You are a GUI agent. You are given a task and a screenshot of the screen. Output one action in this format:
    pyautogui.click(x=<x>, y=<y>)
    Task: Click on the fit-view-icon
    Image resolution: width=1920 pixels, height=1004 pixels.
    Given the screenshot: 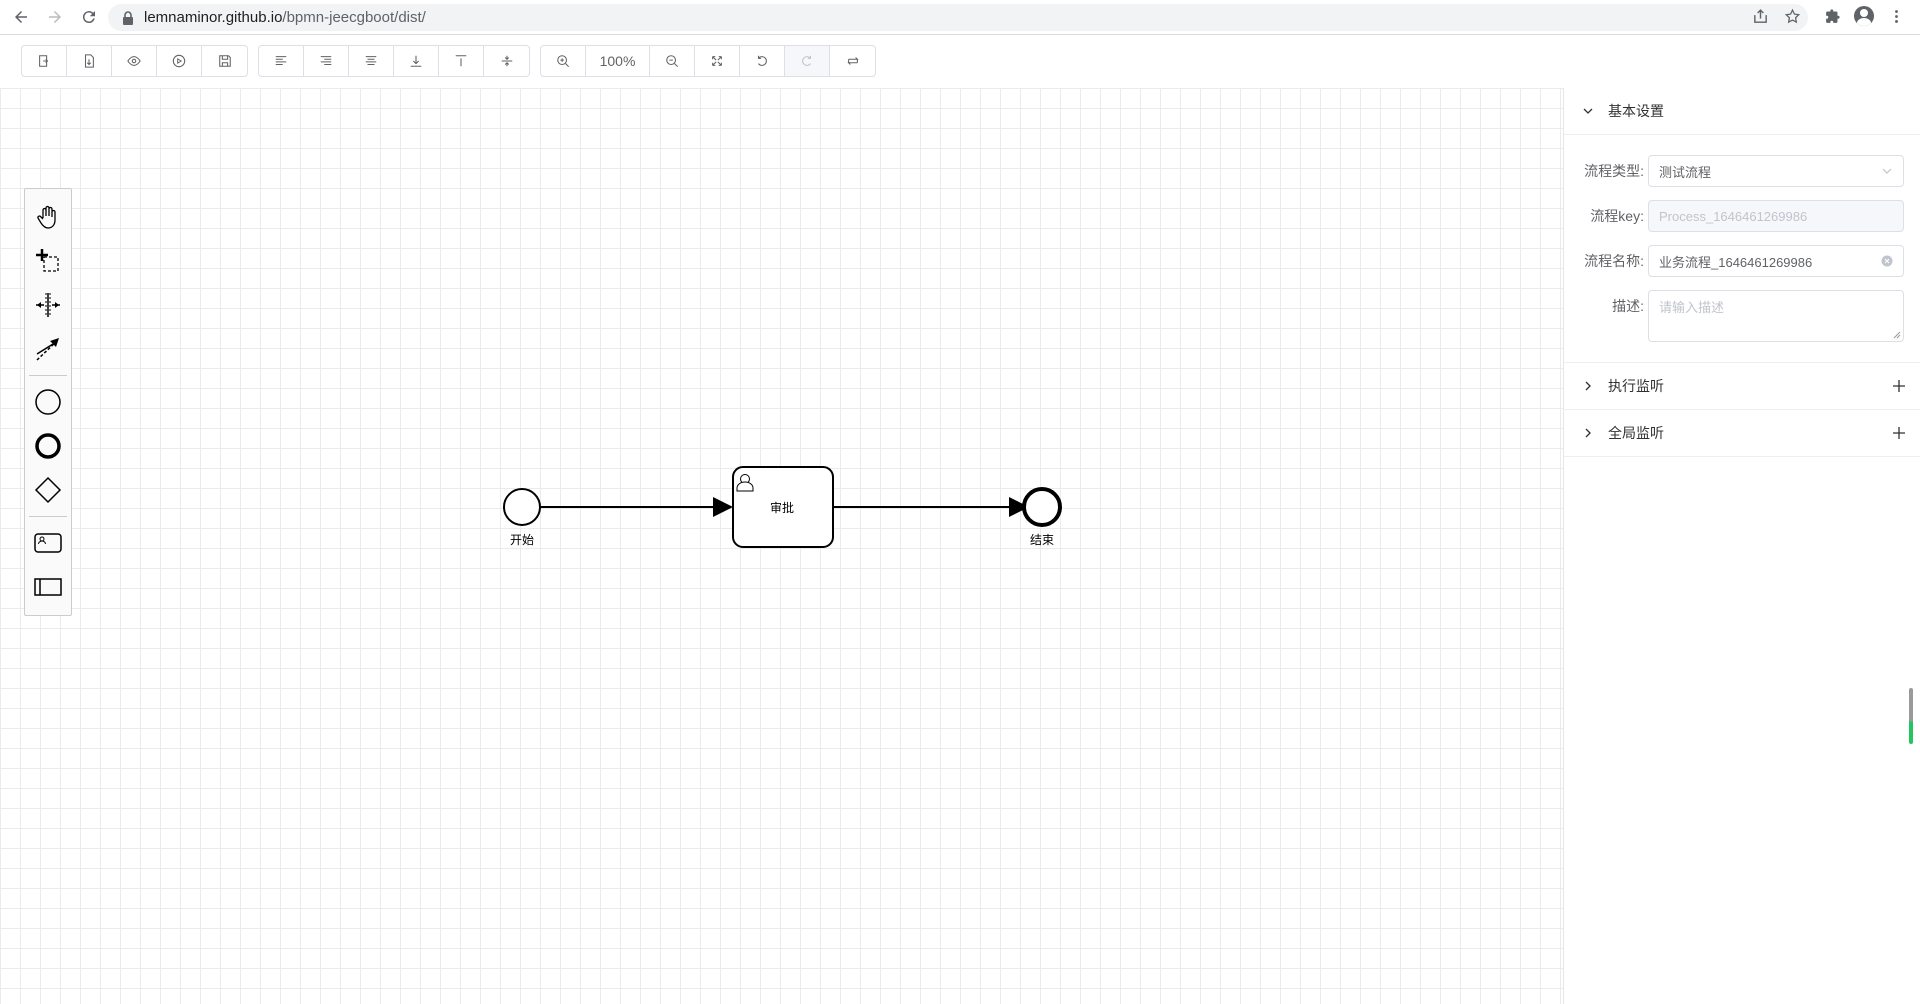 What is the action you would take?
    pyautogui.click(x=717, y=61)
    